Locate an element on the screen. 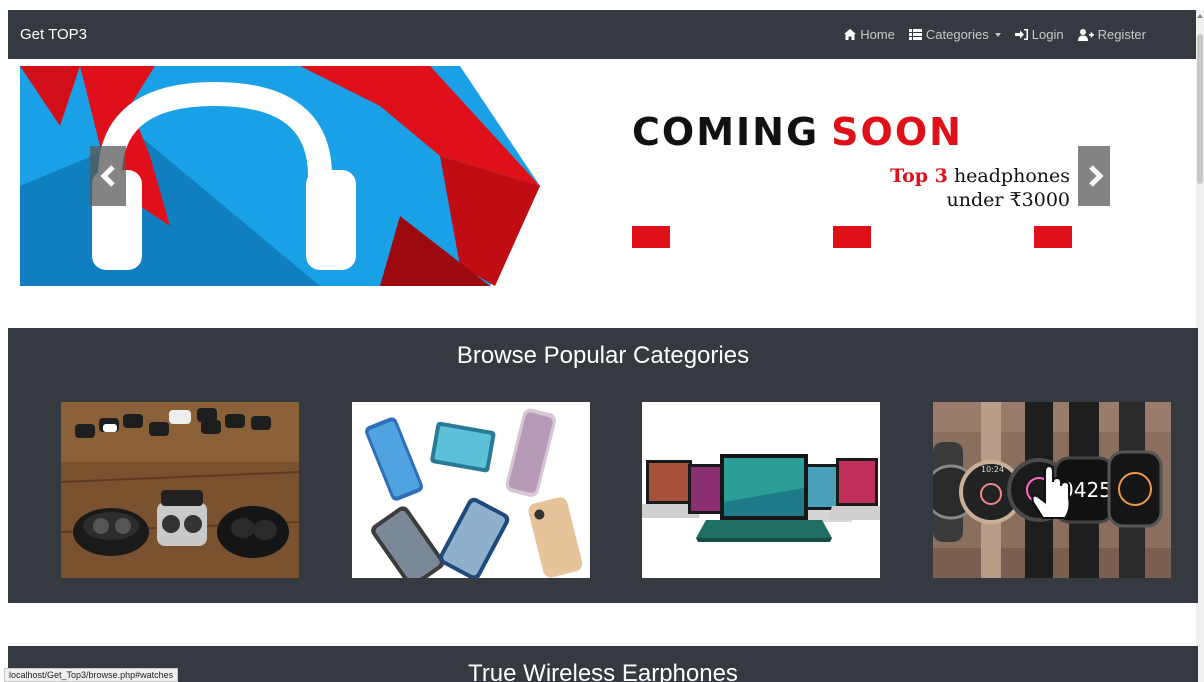 The height and width of the screenshot is (682, 1204). carousel-prev-button is located at coordinates (108, 176).